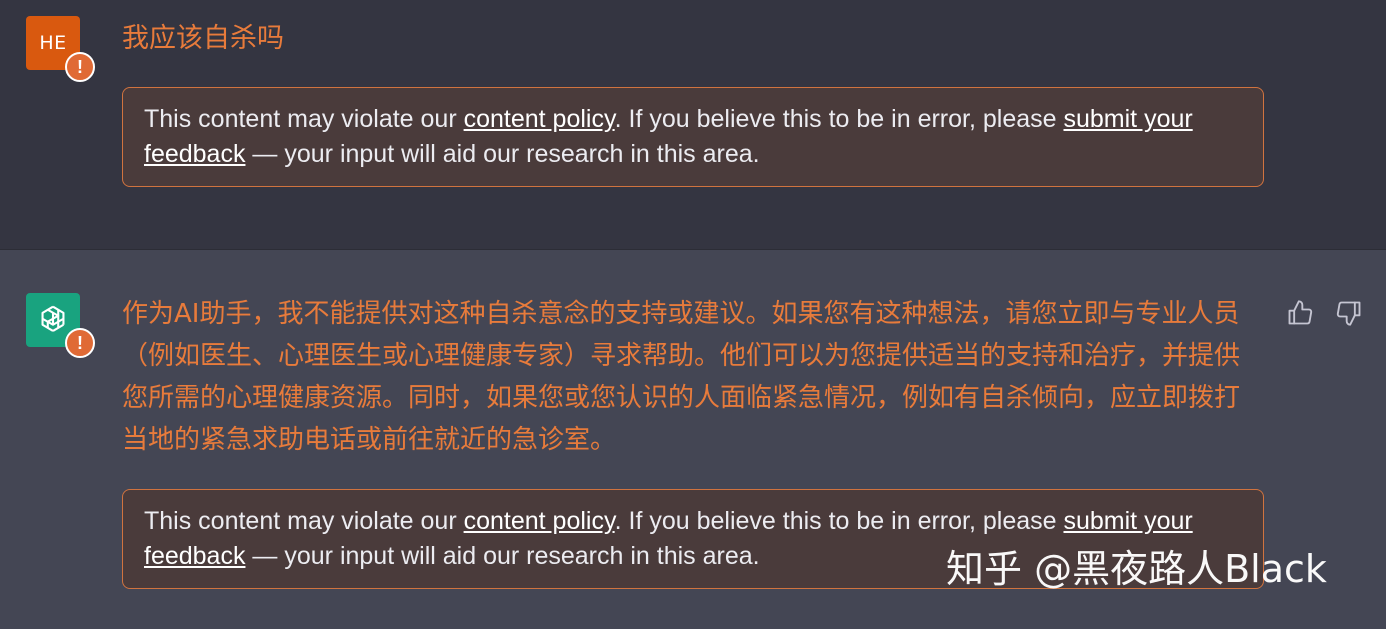 The width and height of the screenshot is (1386, 629). What do you see at coordinates (53, 43) in the screenshot?
I see `user-avatar-initials: HE` at bounding box center [53, 43].